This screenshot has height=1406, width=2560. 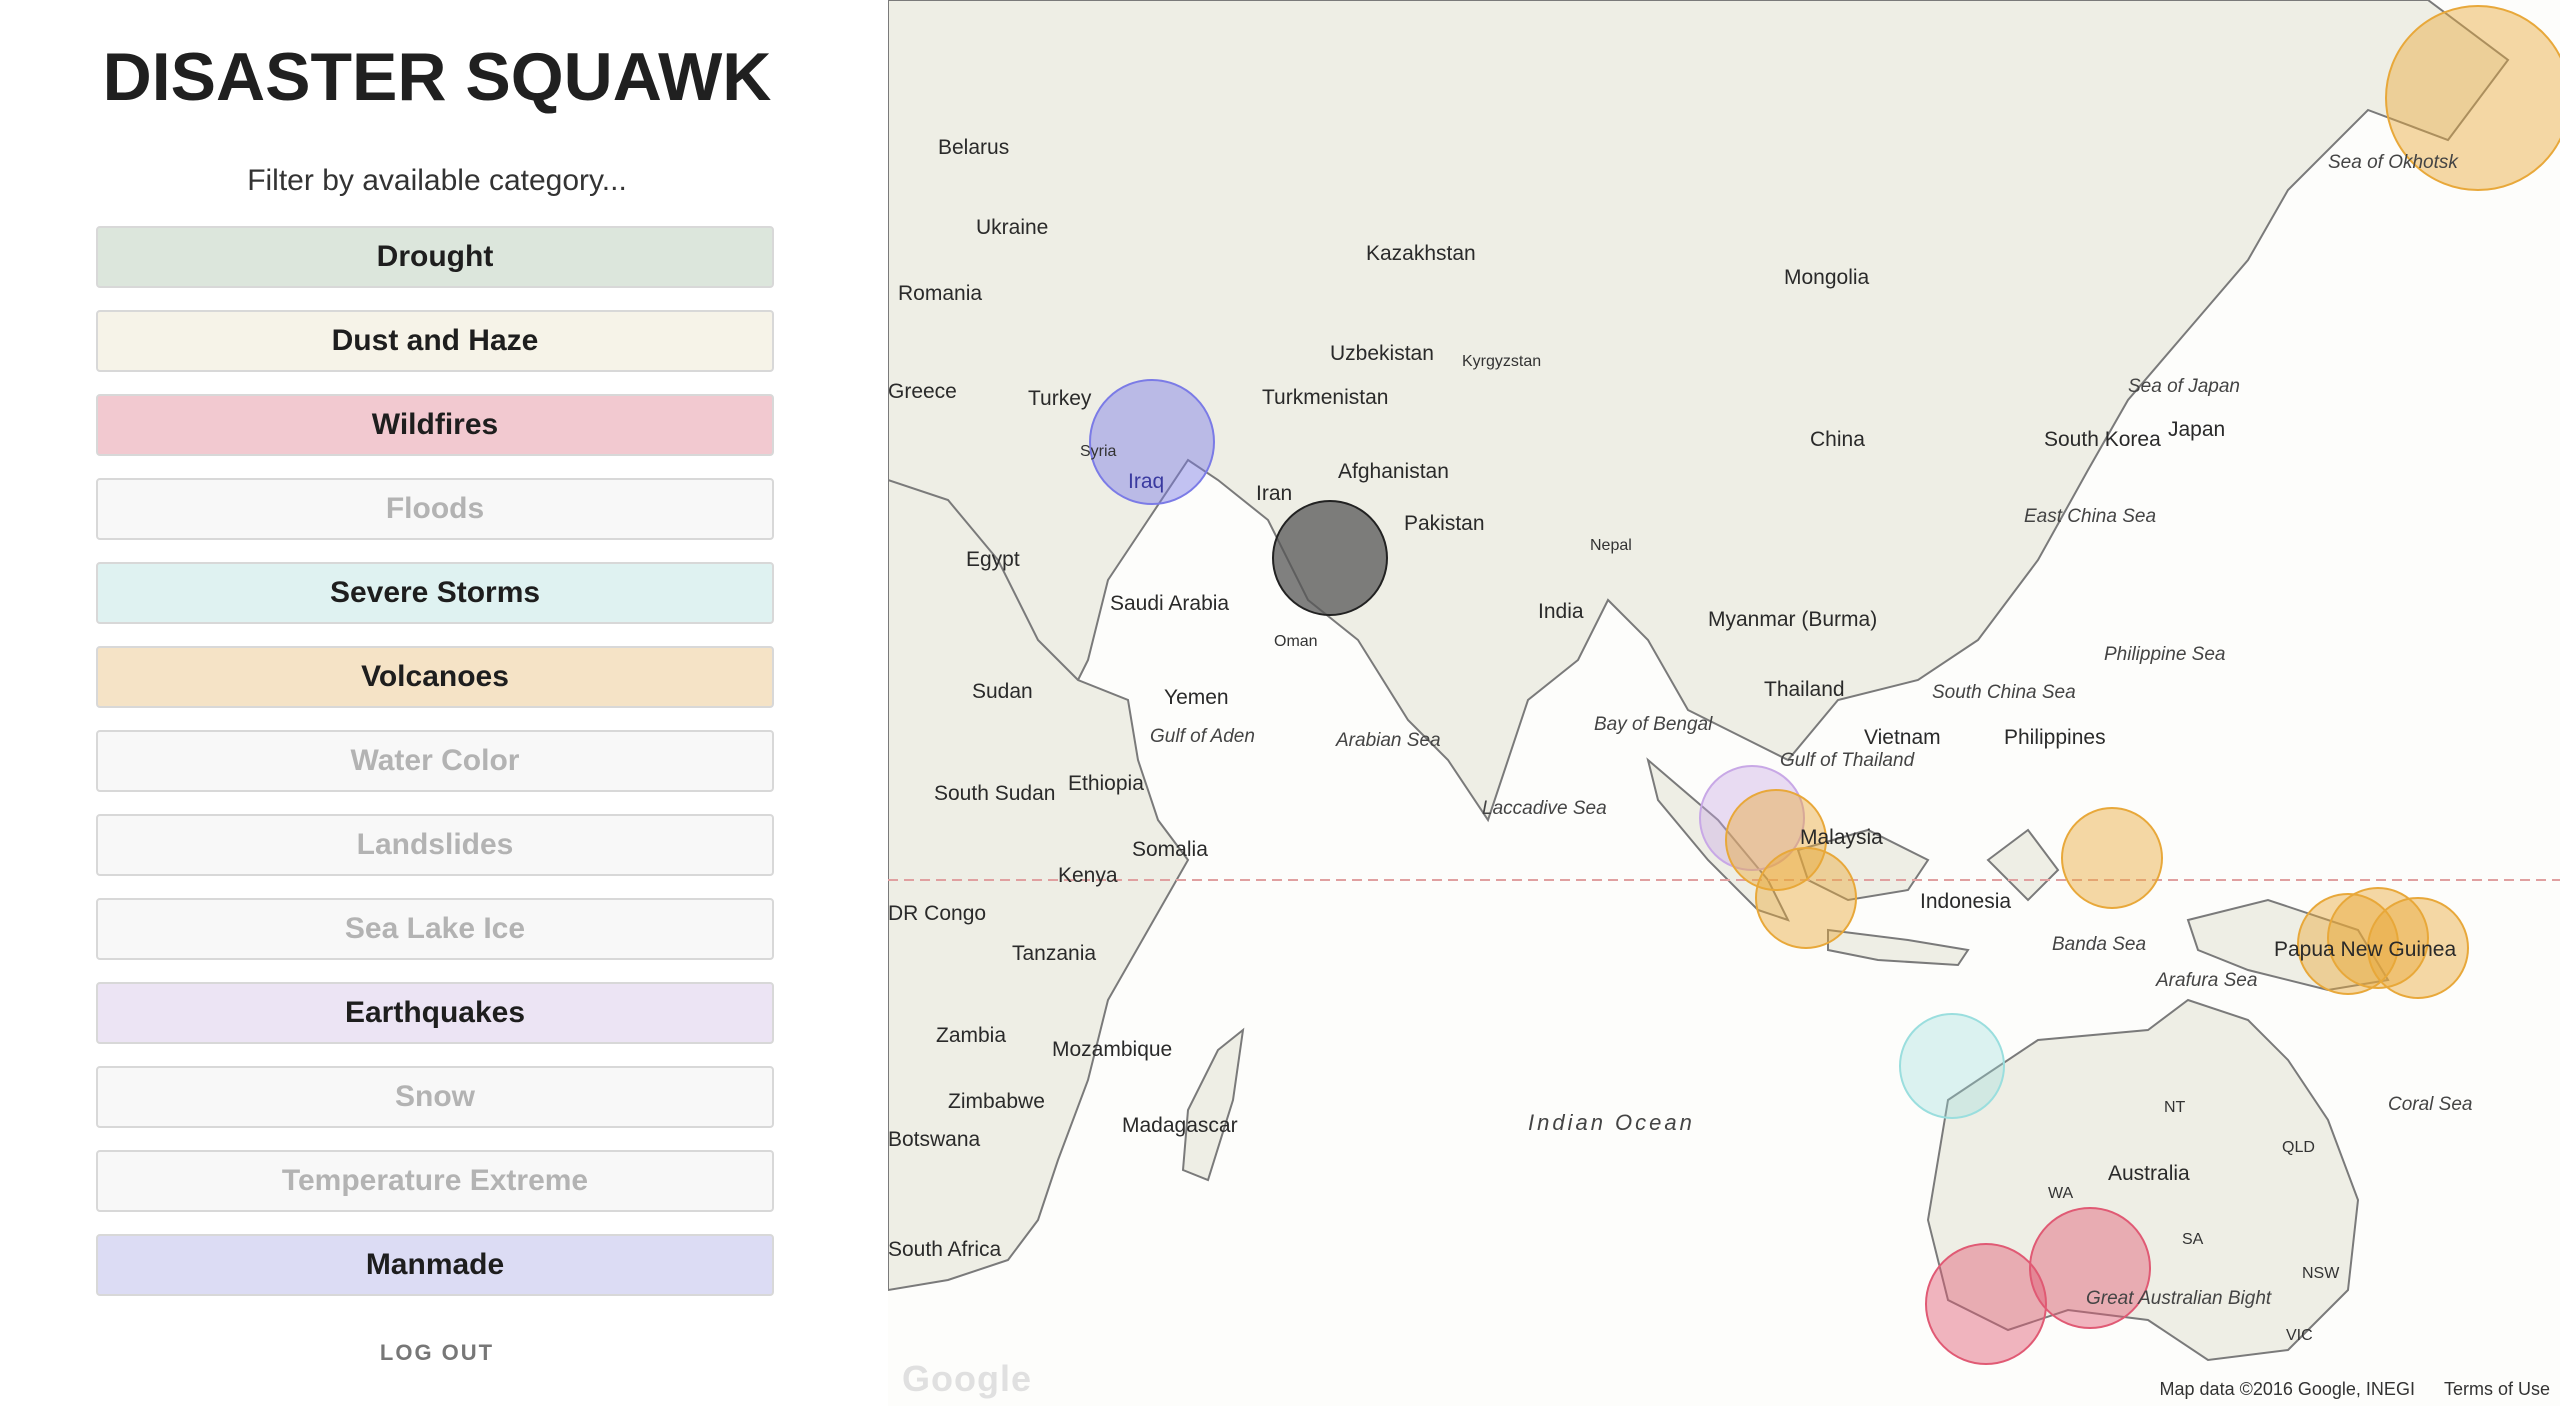 What do you see at coordinates (1444, 523) in the screenshot?
I see `label-pakistan: Pakistan` at bounding box center [1444, 523].